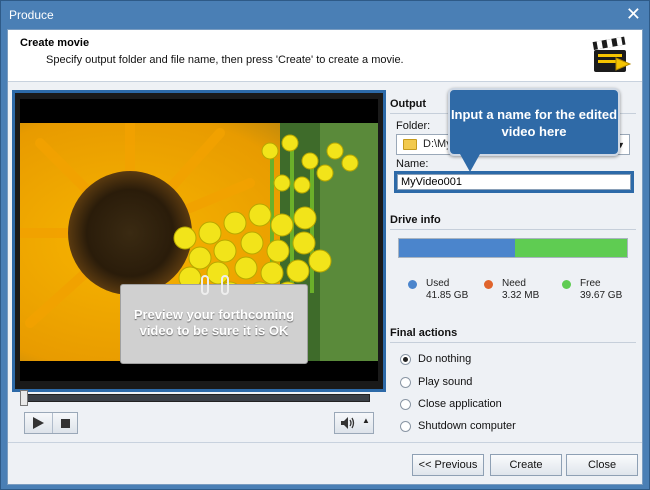  Describe the element at coordinates (633, 14) in the screenshot. I see `close-icon: ✕` at that location.